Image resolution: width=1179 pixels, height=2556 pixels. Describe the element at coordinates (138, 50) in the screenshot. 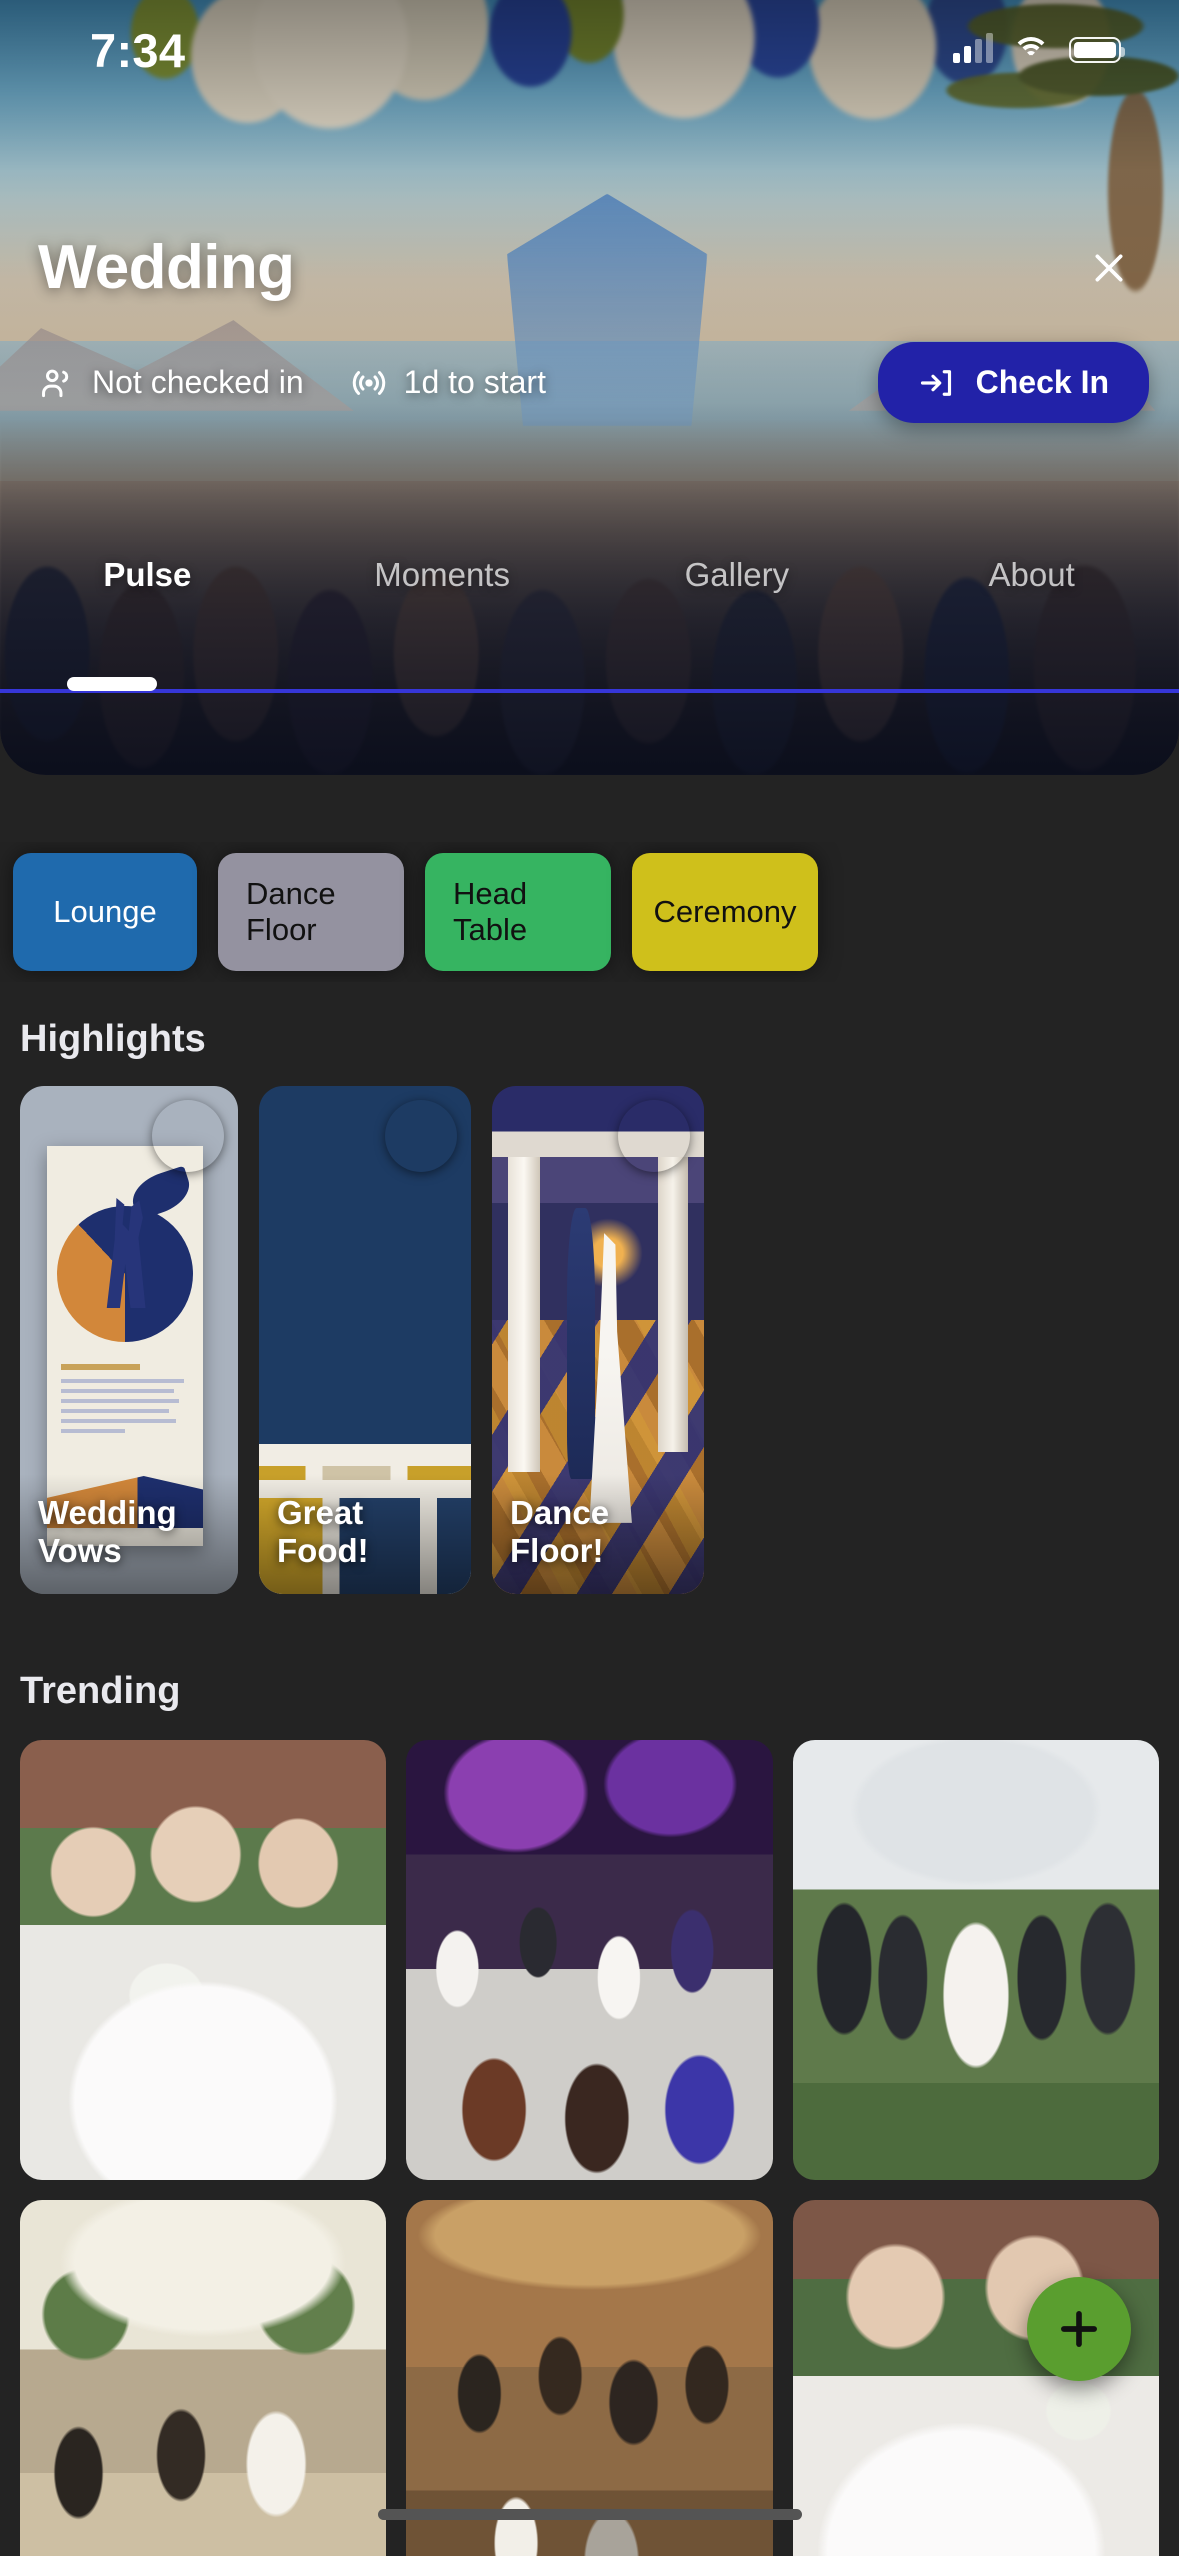

I see `status-bar-clock: 7:34` at that location.